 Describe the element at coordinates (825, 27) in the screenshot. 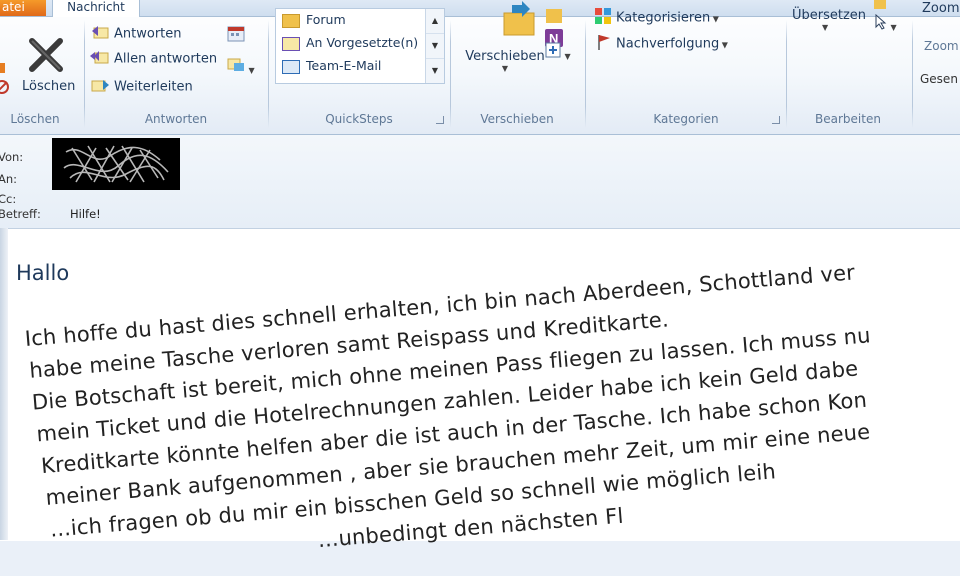

I see `translate-dropdown-icon: ▼` at that location.